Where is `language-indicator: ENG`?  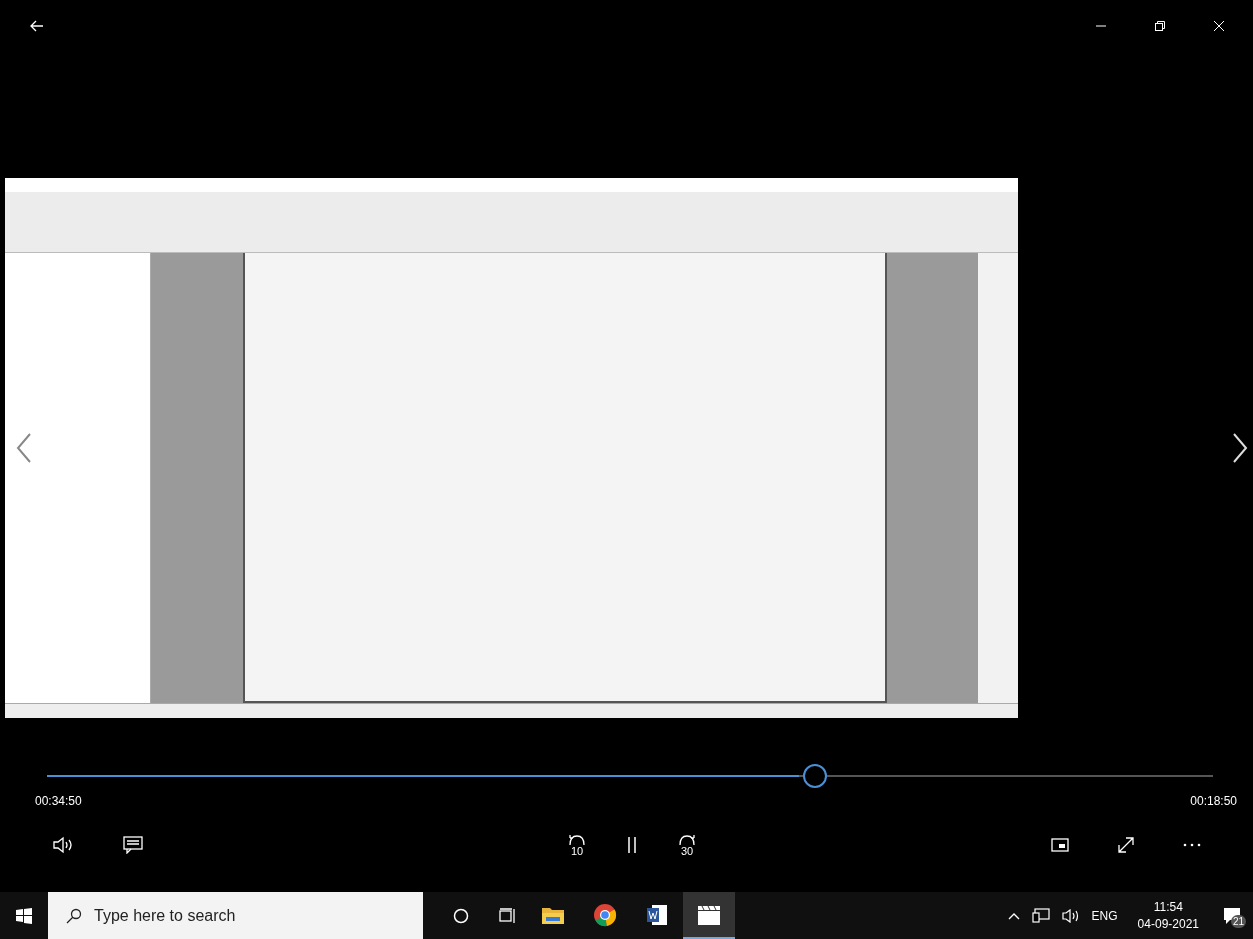 language-indicator: ENG is located at coordinates (1104, 915).